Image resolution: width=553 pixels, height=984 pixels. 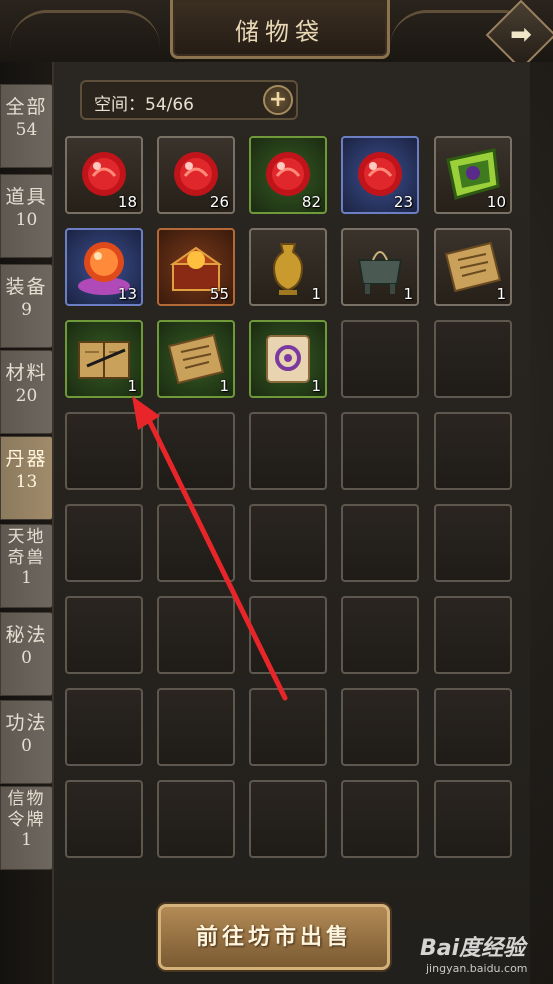 I want to click on item-slot: 55, so click(x=196, y=267).